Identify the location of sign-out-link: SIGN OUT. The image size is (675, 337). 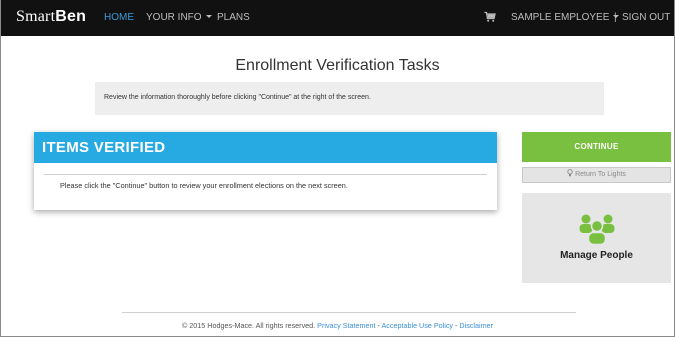
(646, 17).